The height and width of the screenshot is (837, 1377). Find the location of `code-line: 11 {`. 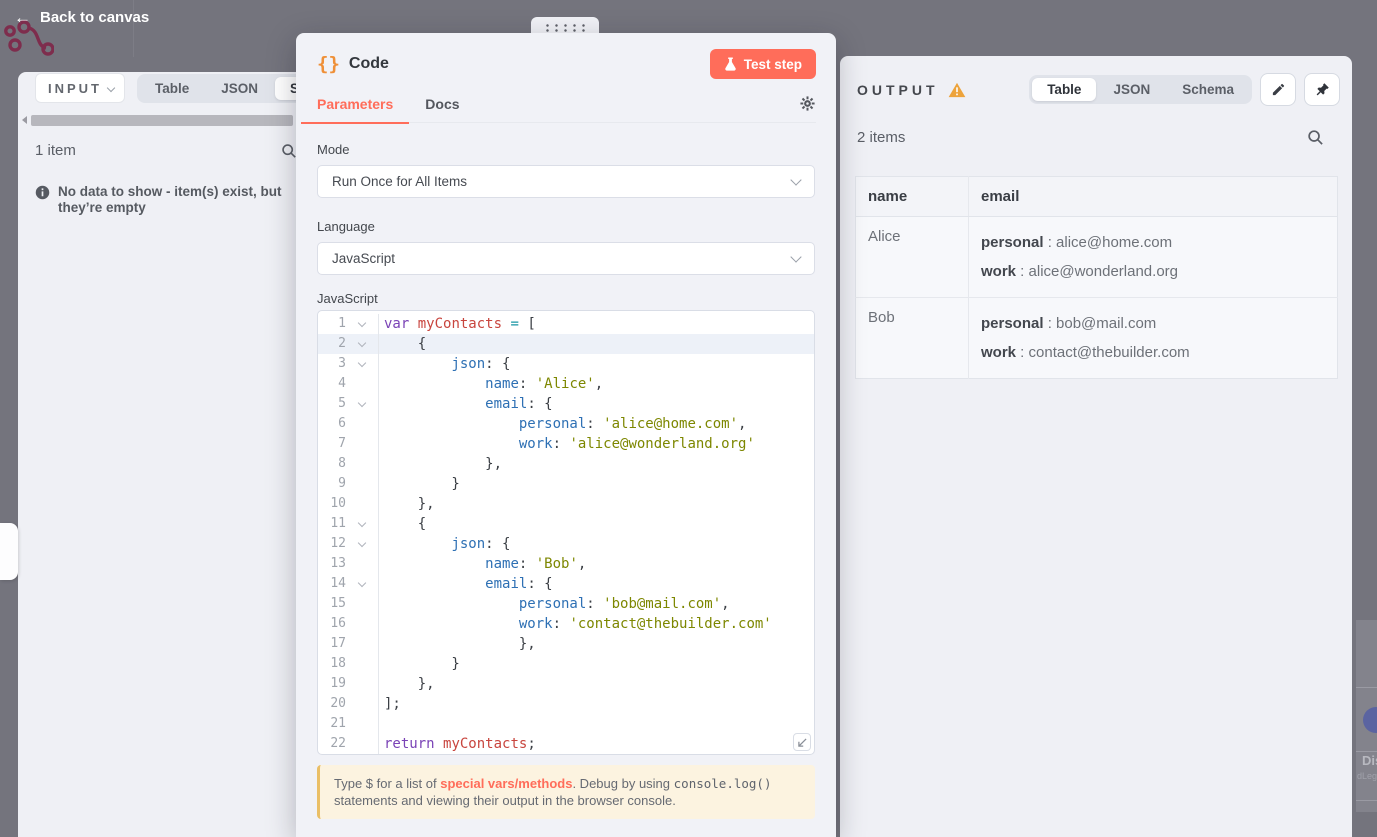

code-line: 11 { is located at coordinates (566, 524).